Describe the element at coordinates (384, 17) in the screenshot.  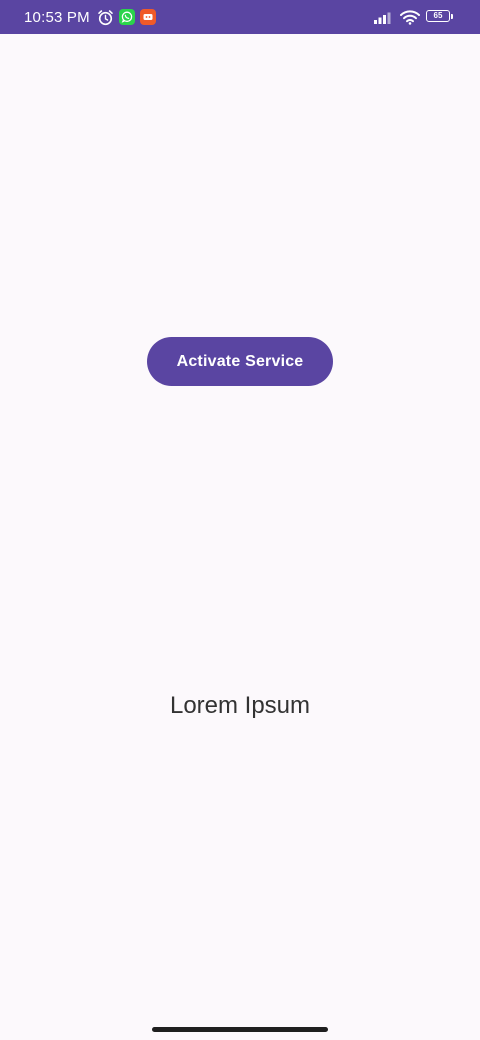
I see `signal-icon` at that location.